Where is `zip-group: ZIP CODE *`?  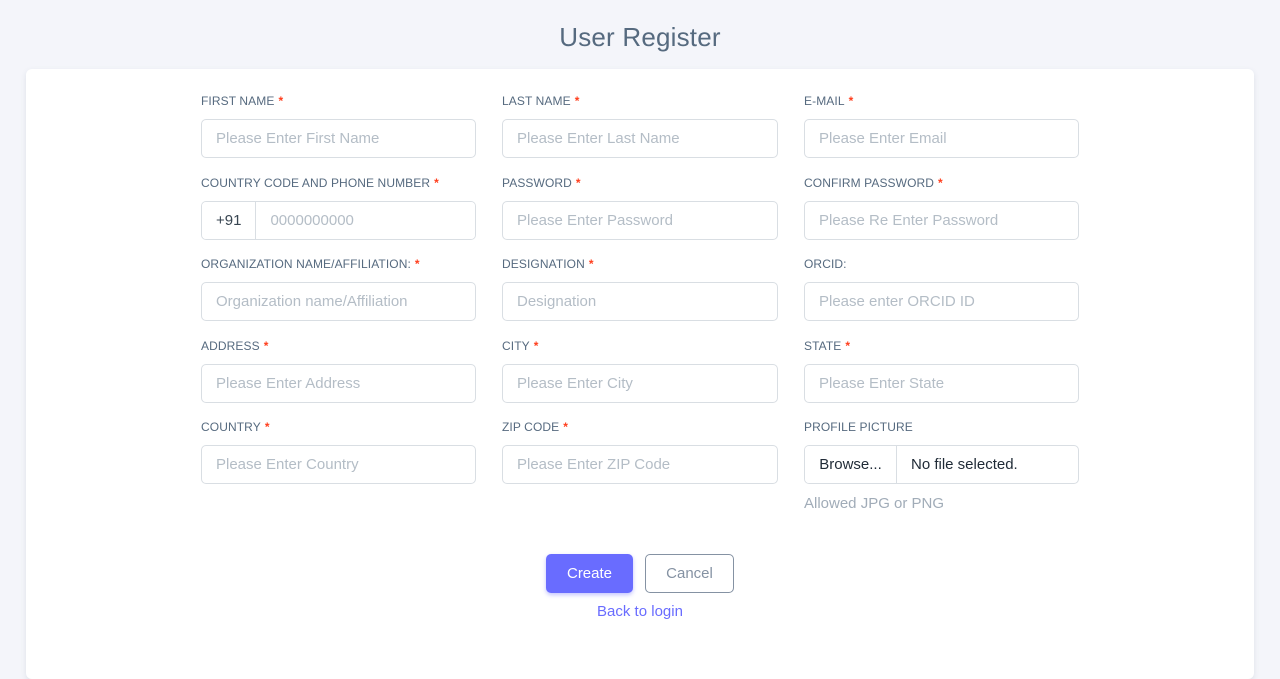
zip-group: ZIP CODE * is located at coordinates (640, 460).